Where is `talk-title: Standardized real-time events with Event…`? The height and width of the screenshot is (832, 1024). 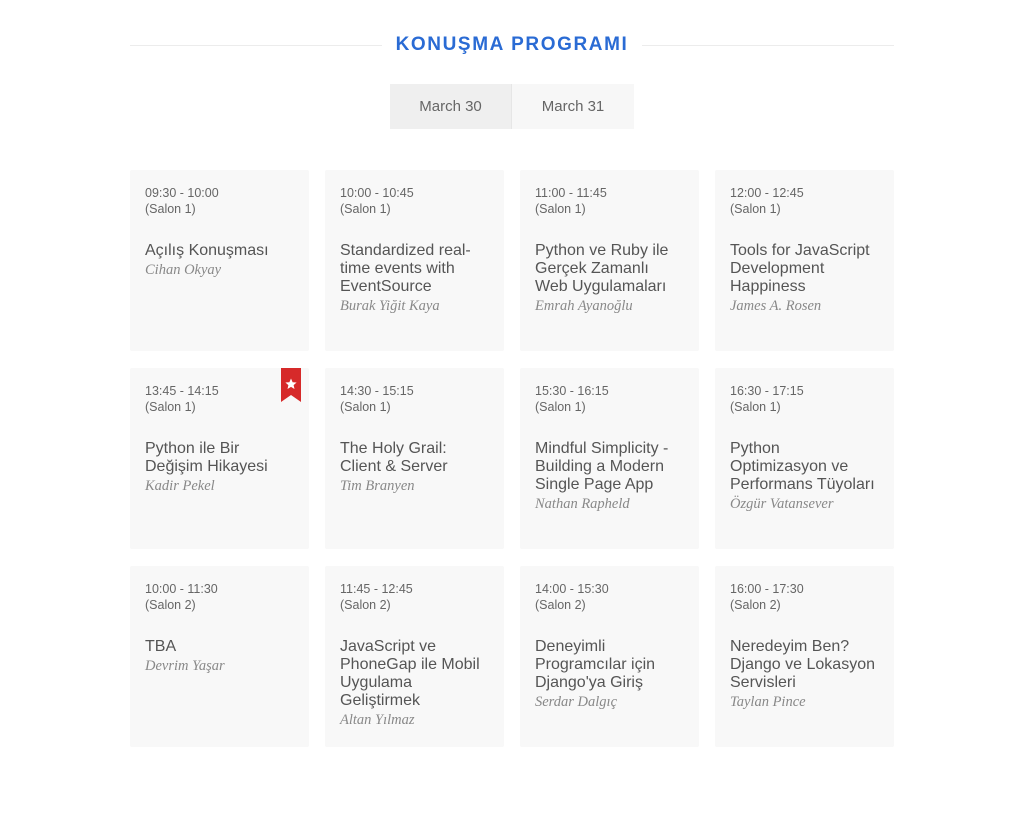
talk-title: Standardized real-time events with Event… is located at coordinates (405, 268).